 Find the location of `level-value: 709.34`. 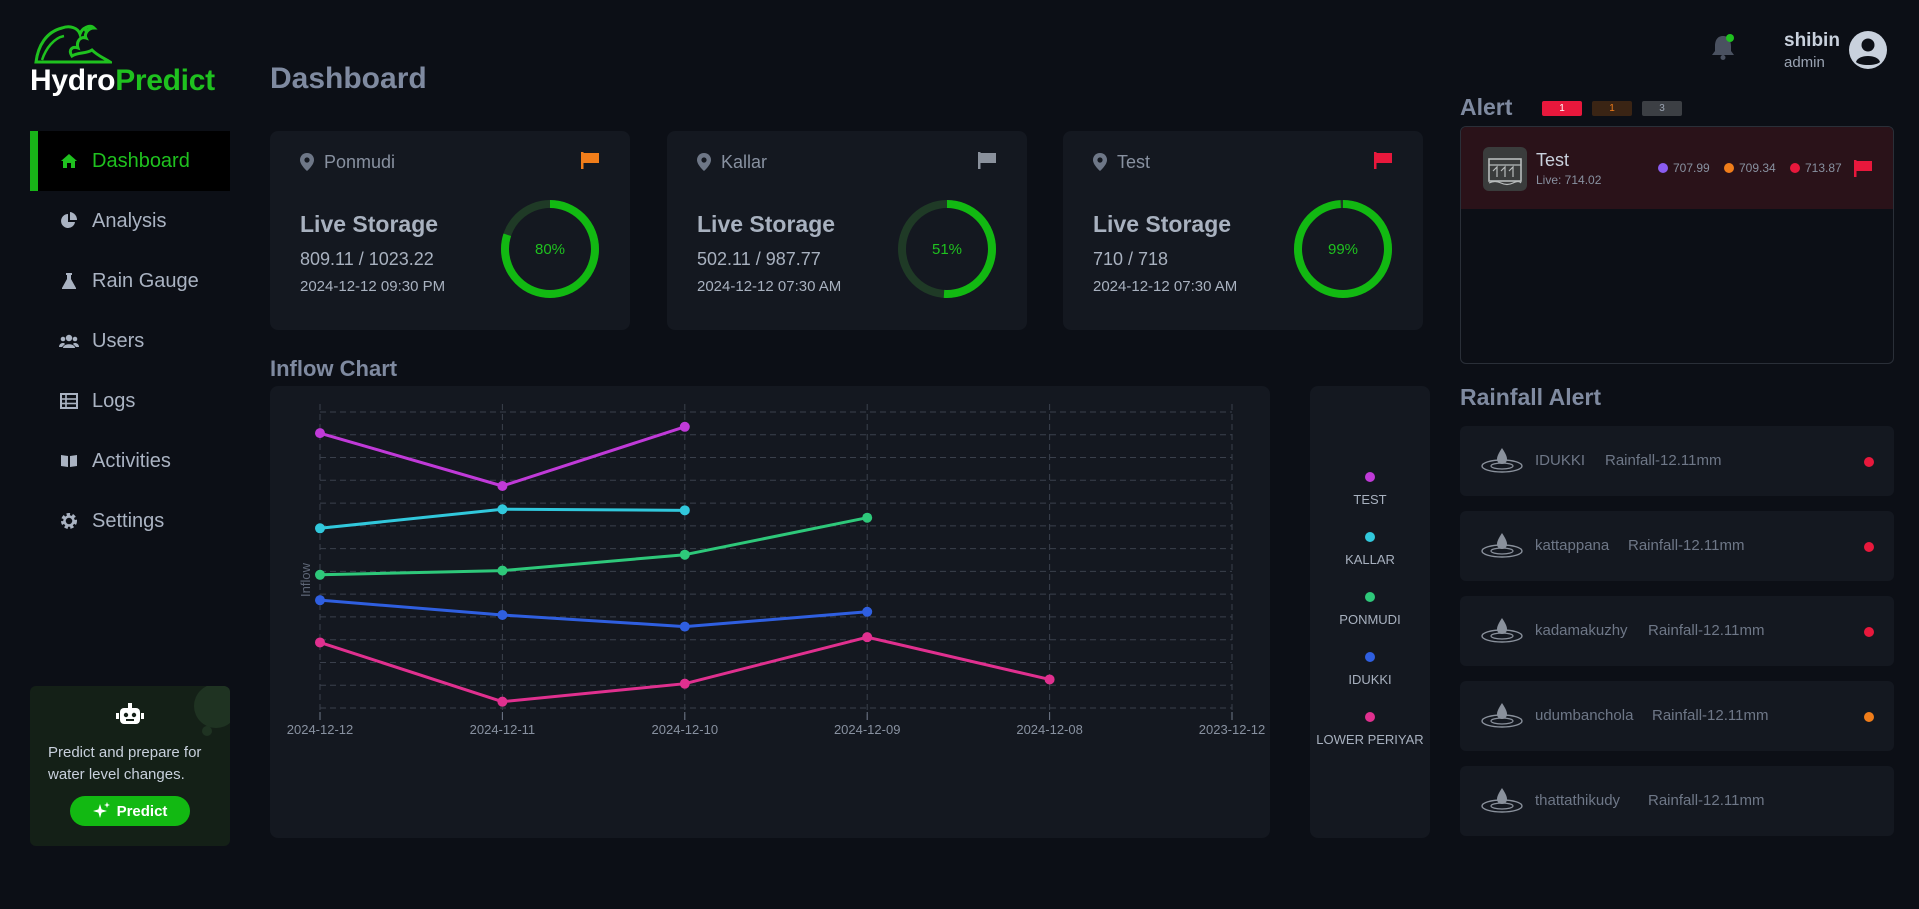

level-value: 709.34 is located at coordinates (1757, 168).